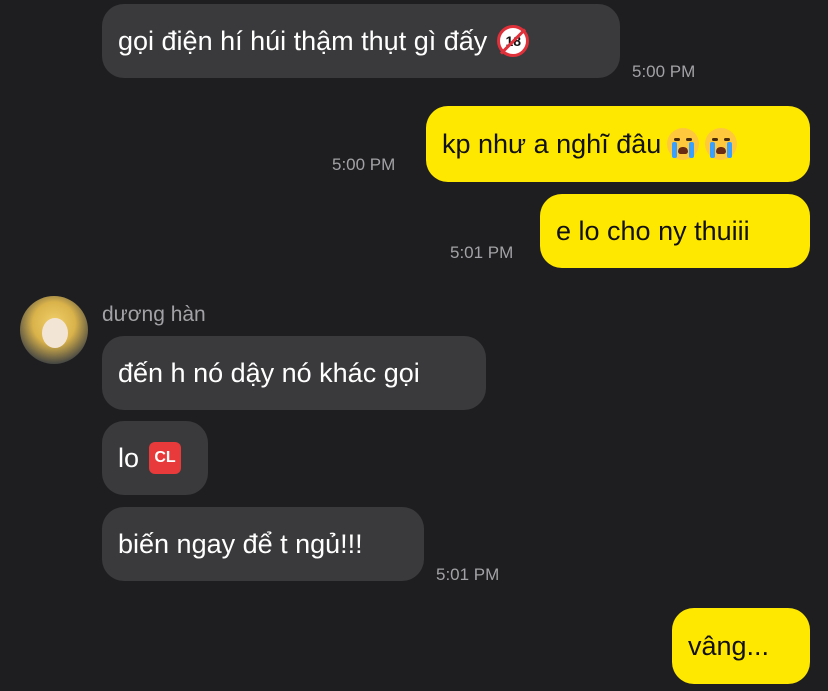 Image resolution: width=828 pixels, height=691 pixels. What do you see at coordinates (552, 143) in the screenshot?
I see `message-text: kp như a nghĩ đâu` at bounding box center [552, 143].